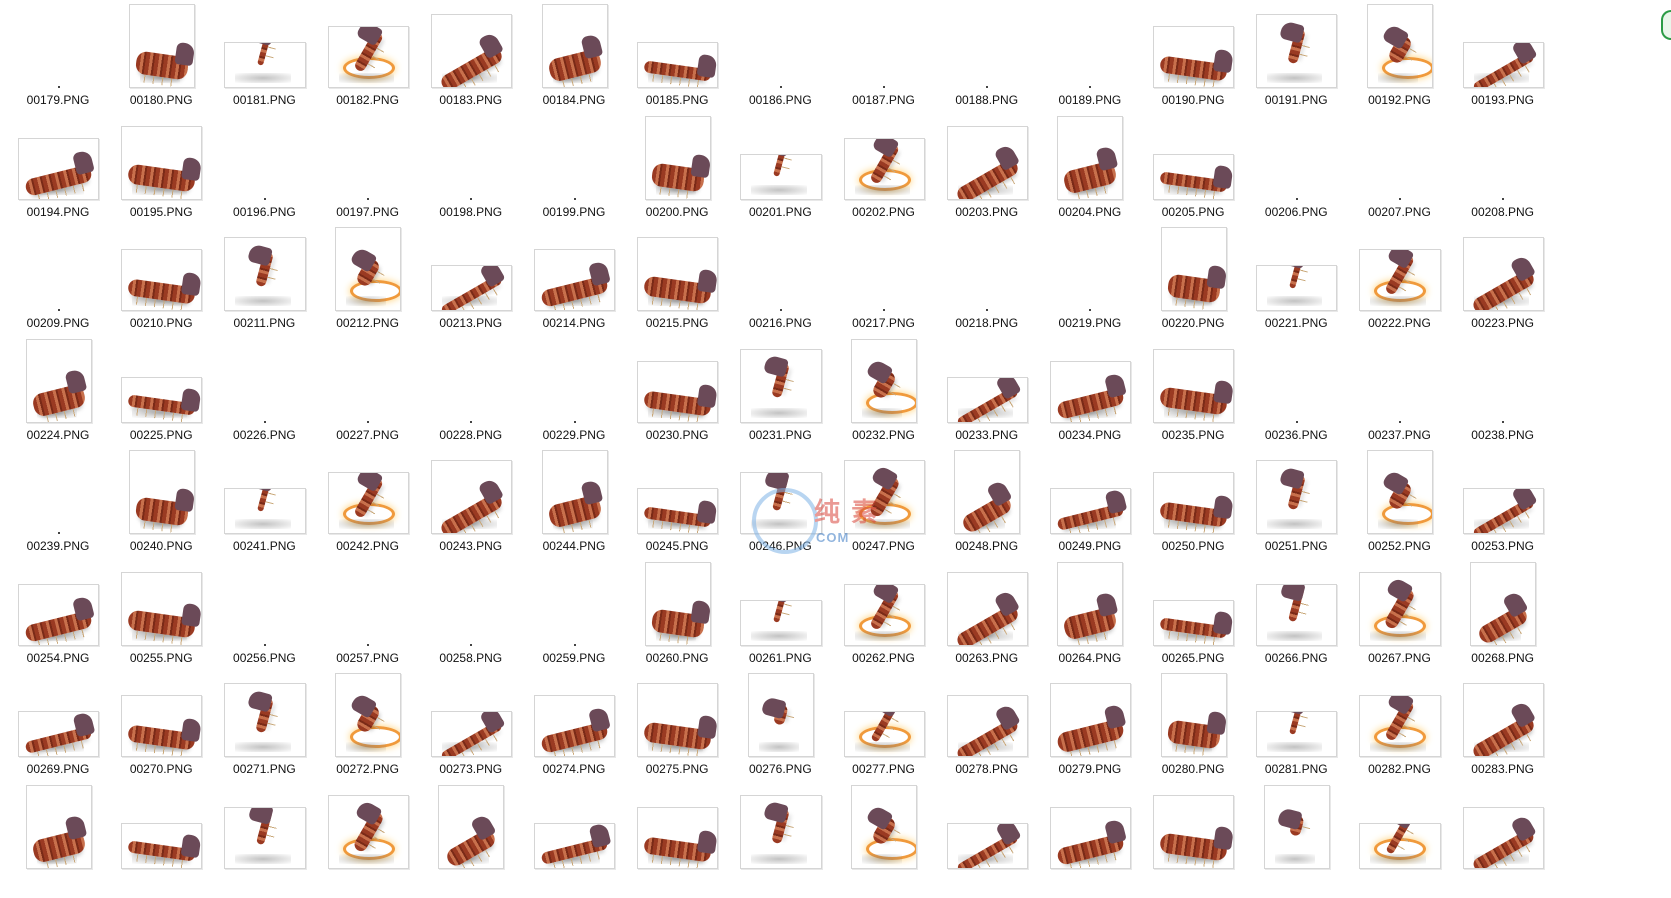 The height and width of the screenshot is (898, 1671). I want to click on file-item: 00186.PNG, so click(787, 60).